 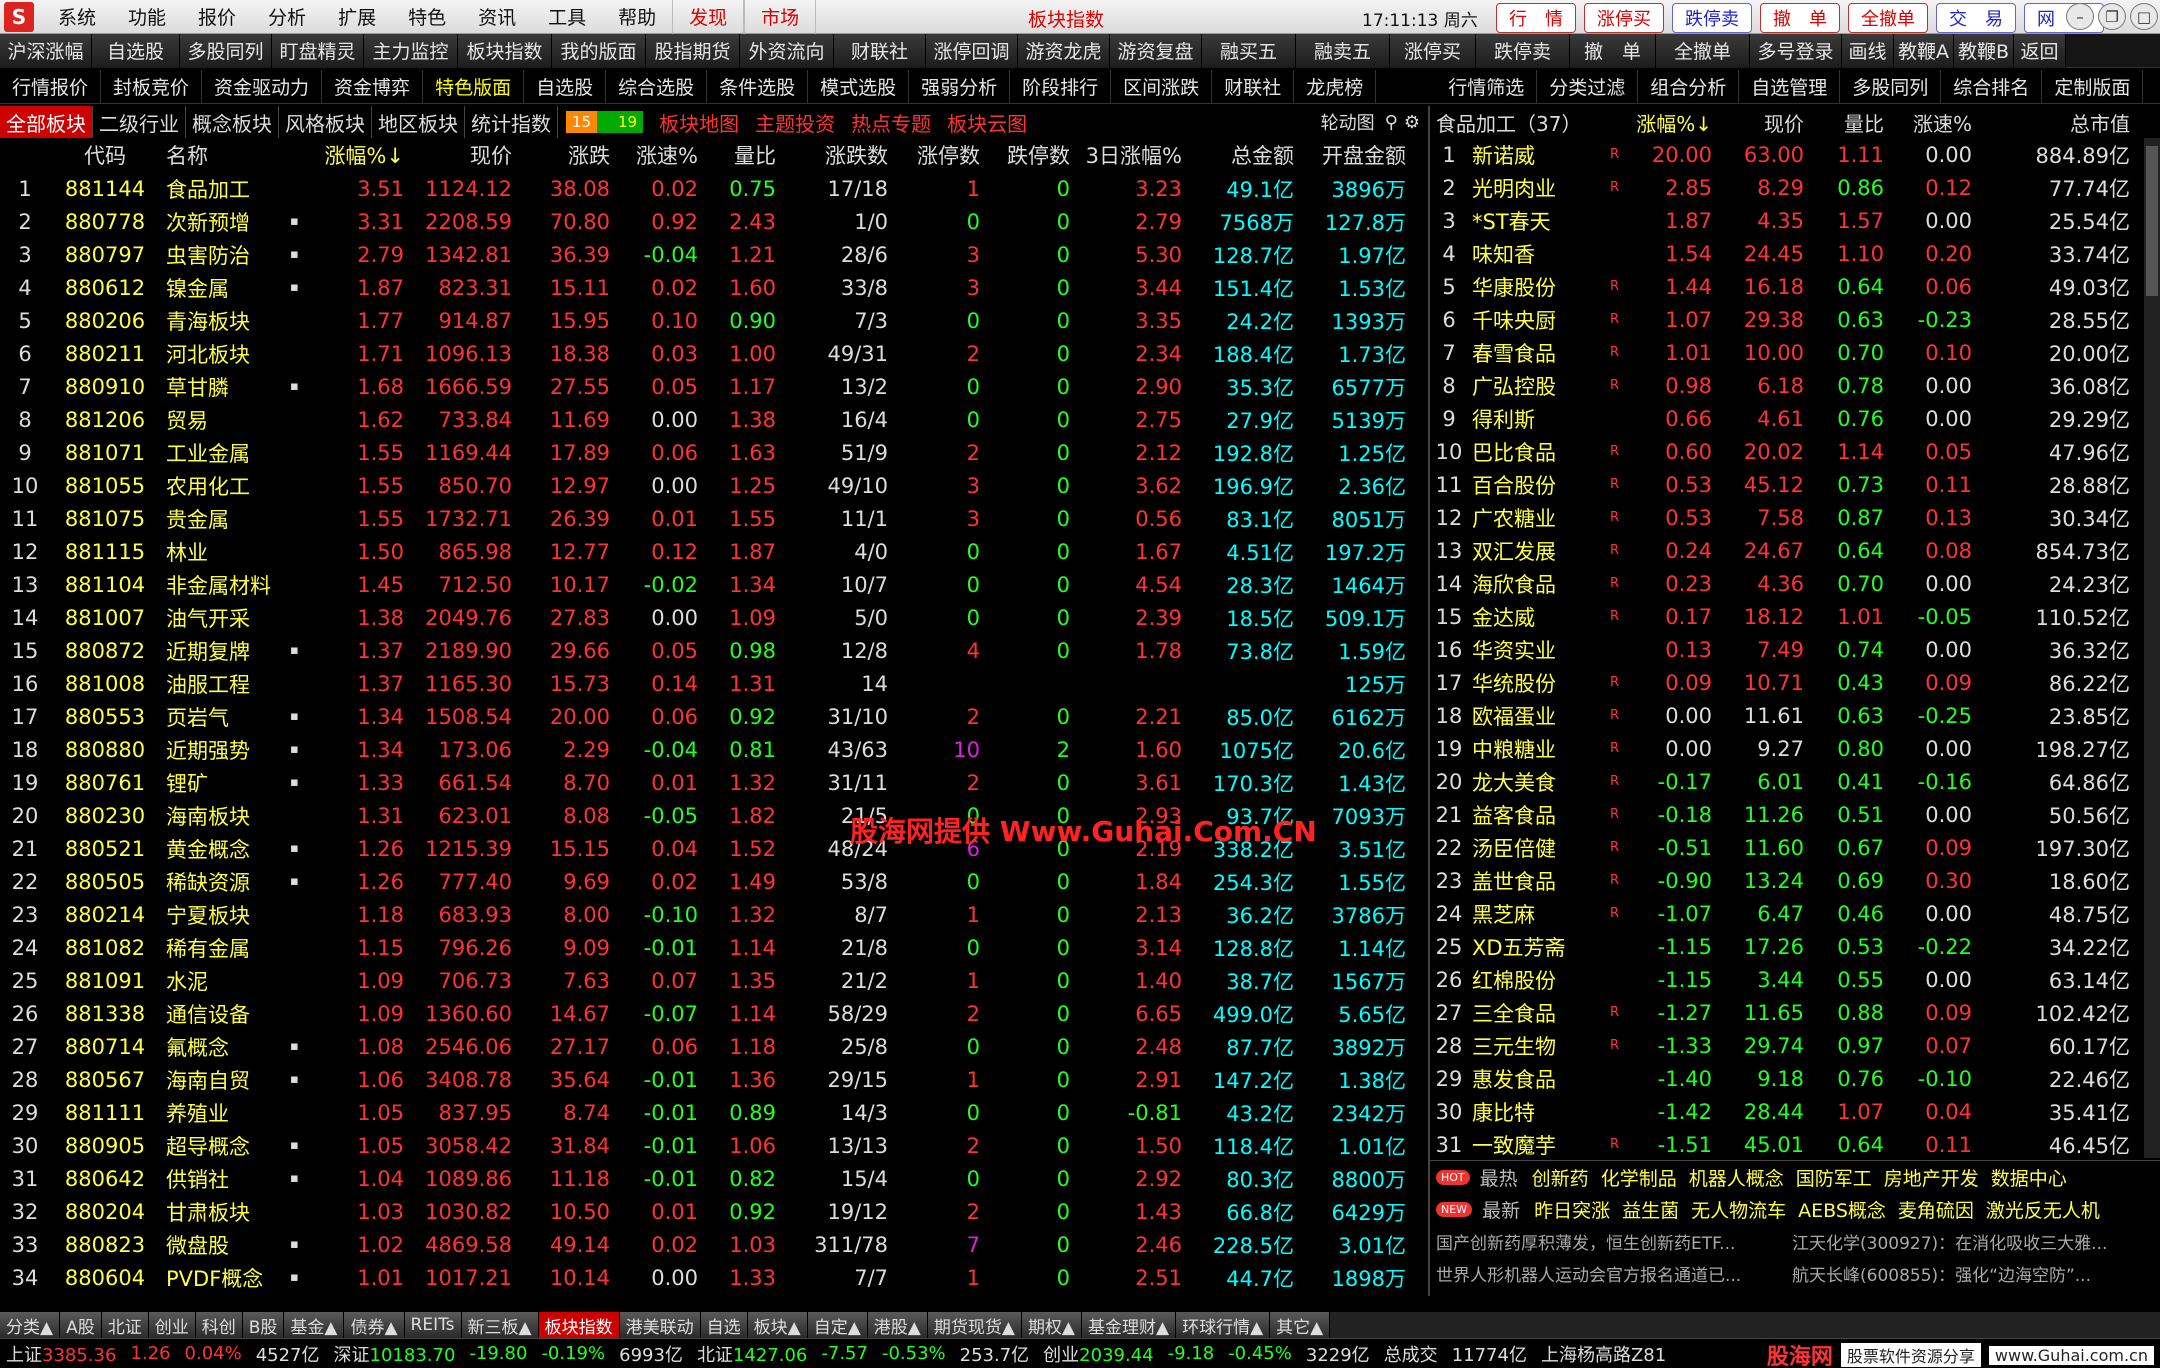 What do you see at coordinates (1795, 880) in the screenshot?
I see `stock-row: 23 盖世食品 R -0.90 13.24 0.69 0.30 18.60亿` at bounding box center [1795, 880].